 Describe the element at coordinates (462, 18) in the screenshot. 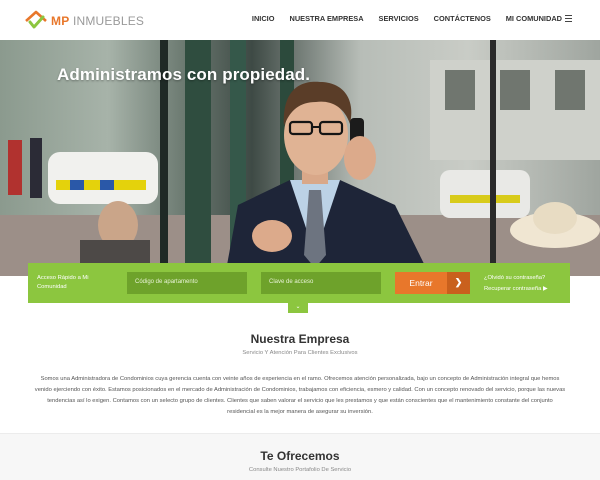

I see `nav-item-contactenos: CONTÁCTENOS` at that location.